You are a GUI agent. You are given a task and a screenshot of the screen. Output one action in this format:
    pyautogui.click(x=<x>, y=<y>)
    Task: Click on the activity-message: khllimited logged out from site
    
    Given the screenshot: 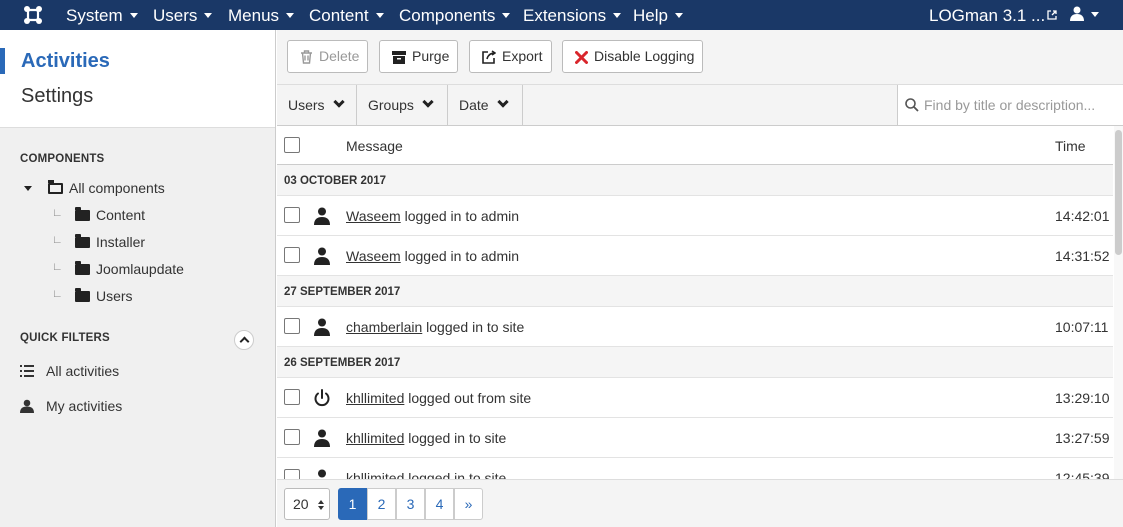 What is the action you would take?
    pyautogui.click(x=439, y=398)
    